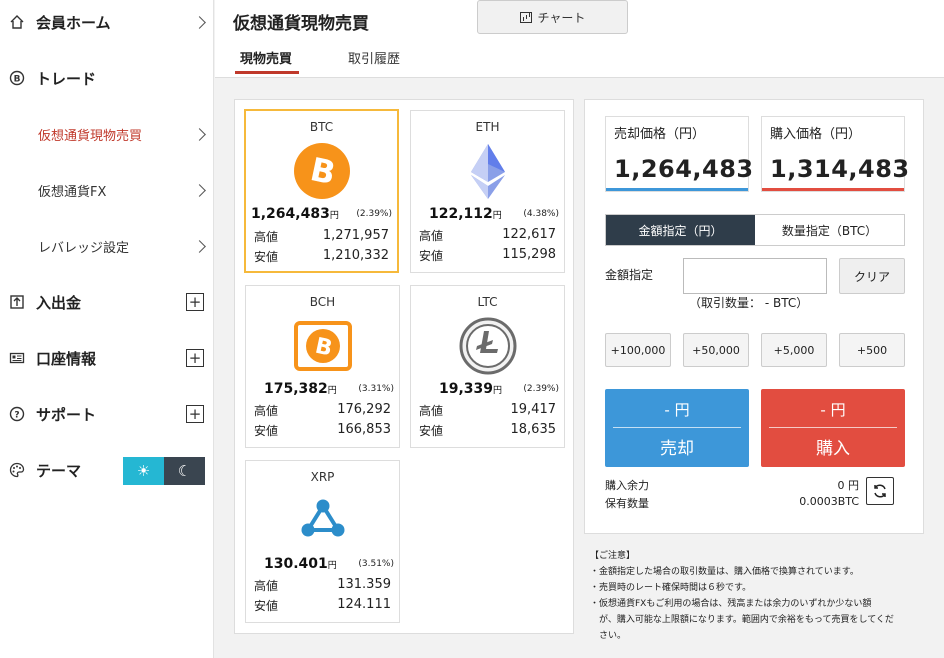 This screenshot has height=658, width=944. Describe the element at coordinates (184, 471) in the screenshot. I see `moon-icon: ☾` at that location.